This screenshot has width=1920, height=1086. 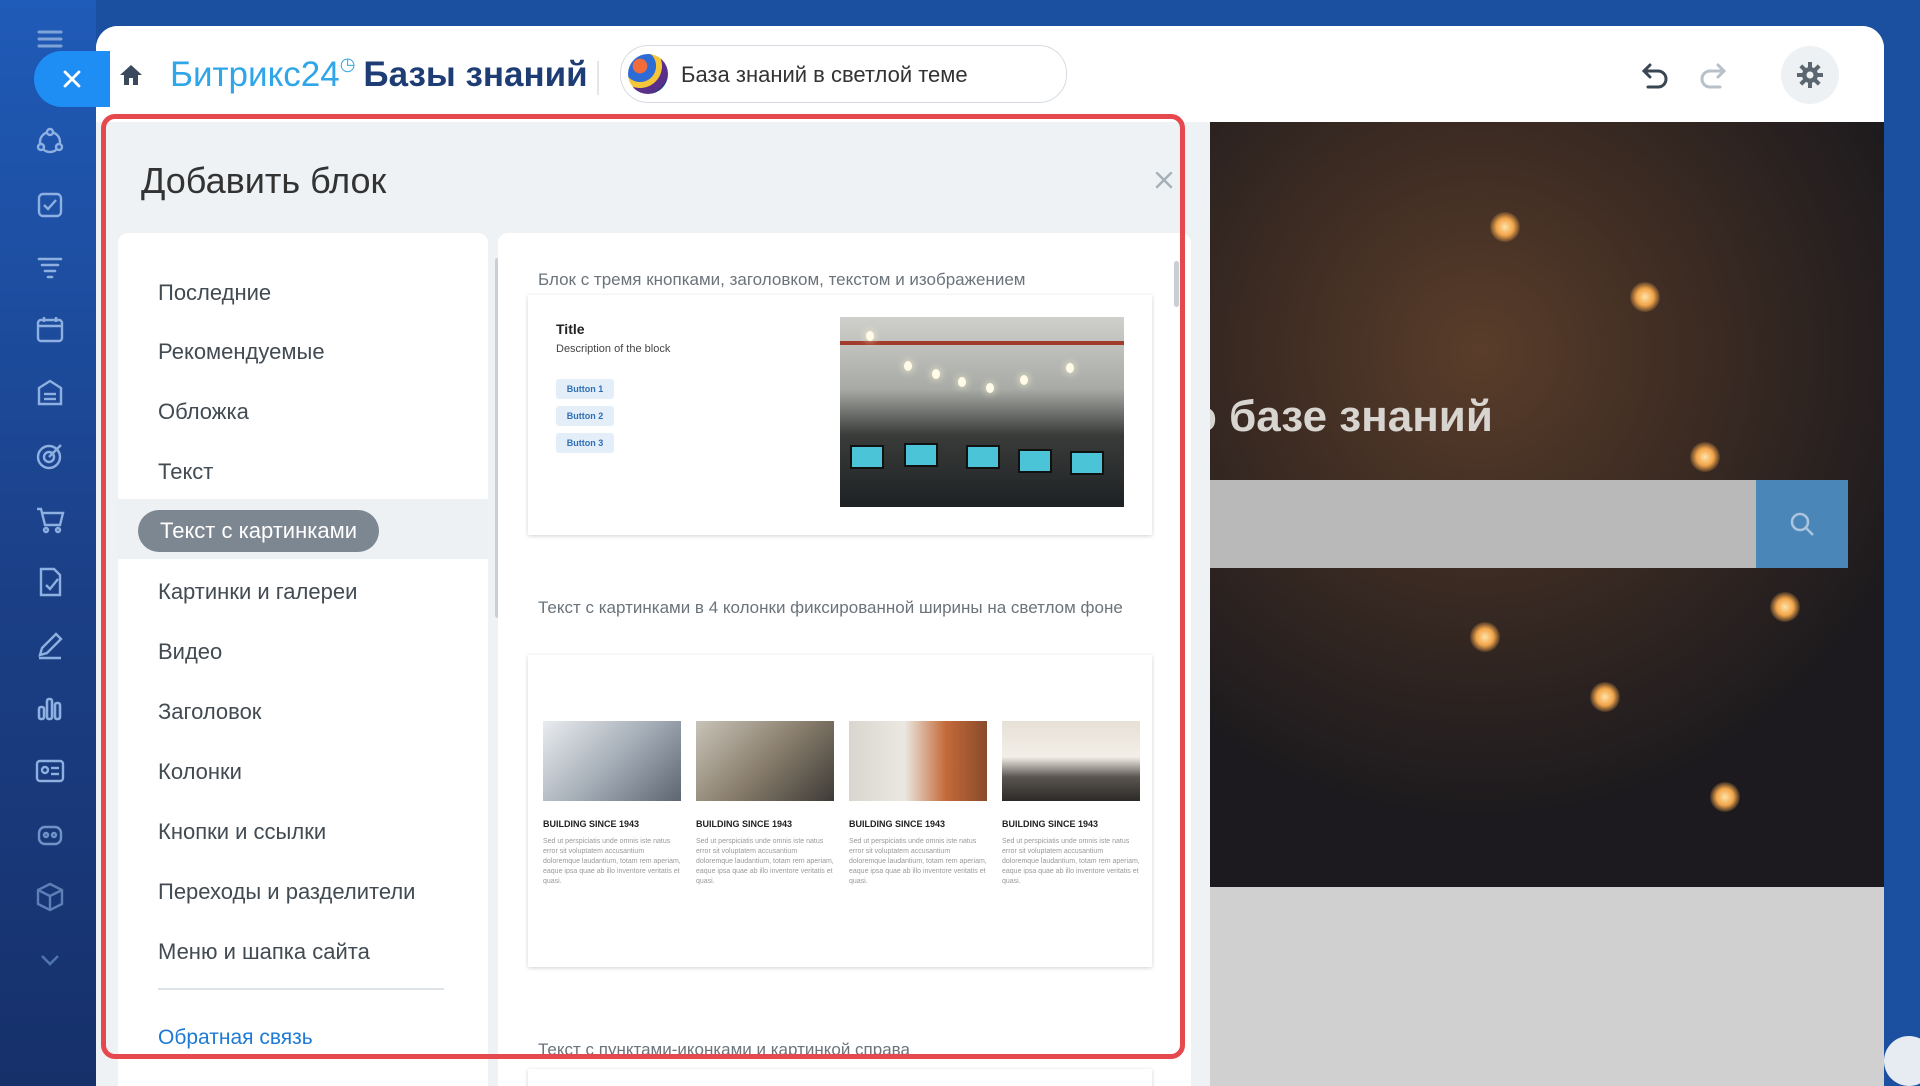 I want to click on gear-icon, so click(x=1810, y=75).